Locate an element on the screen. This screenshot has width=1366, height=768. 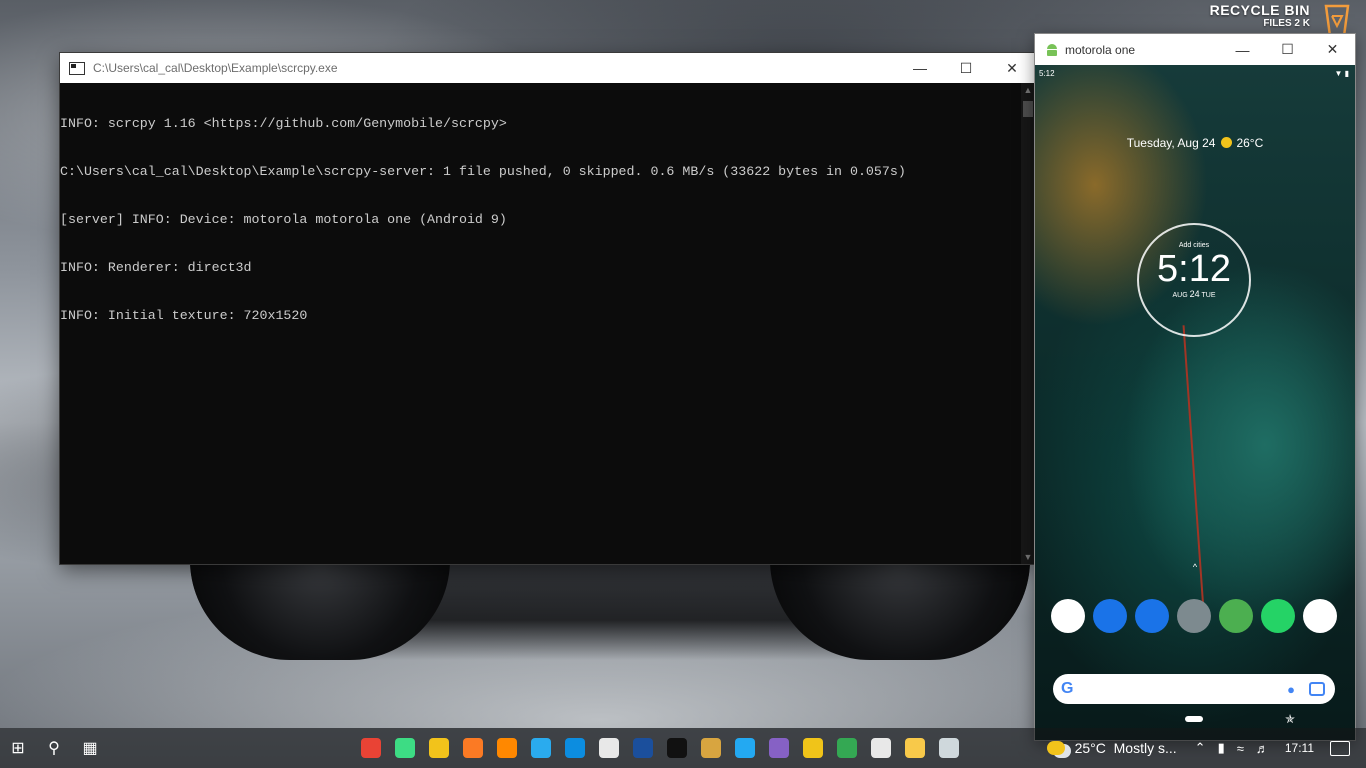
console-scrollbar: ▲ ▼ is located at coordinates (1028, 323).